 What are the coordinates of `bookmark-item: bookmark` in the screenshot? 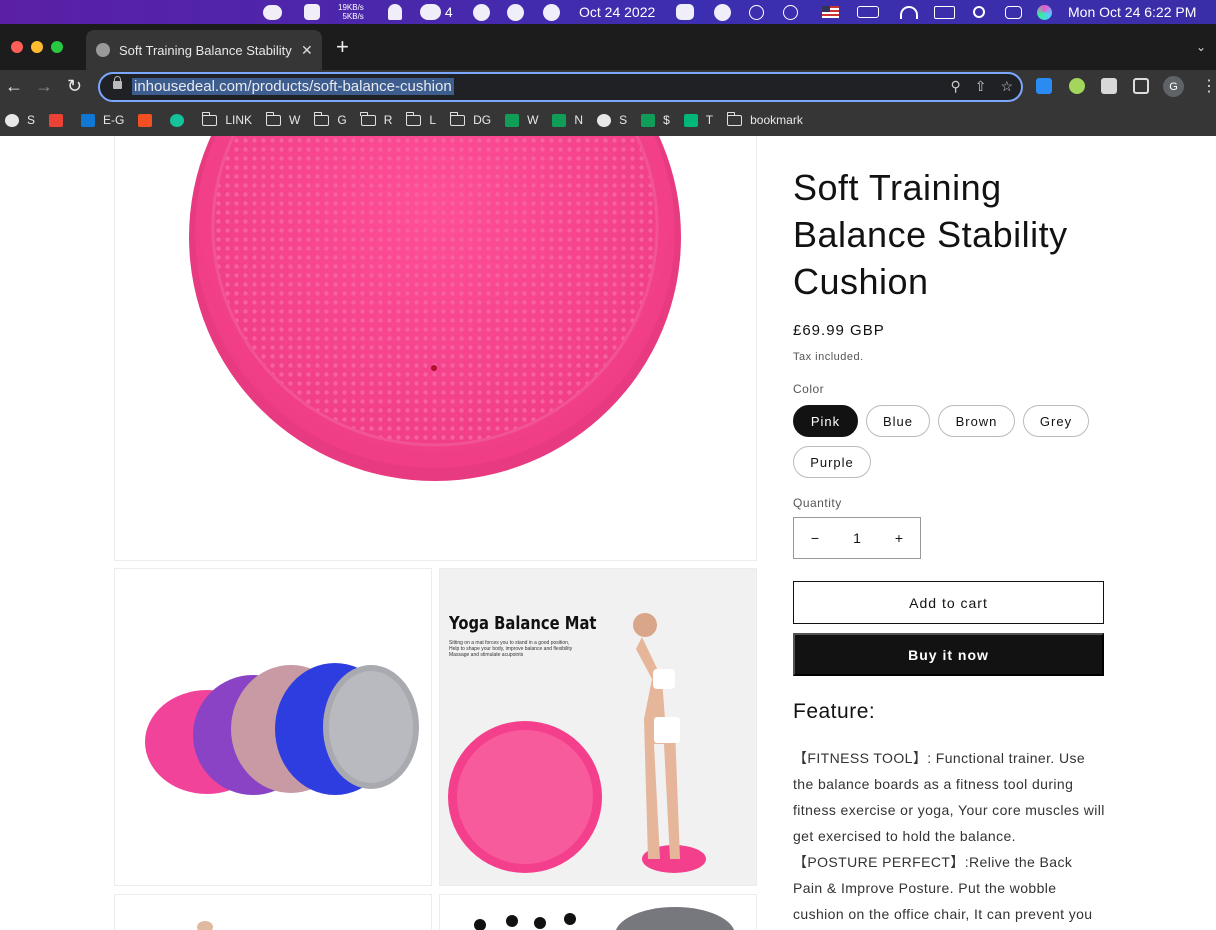 It's located at (764, 119).